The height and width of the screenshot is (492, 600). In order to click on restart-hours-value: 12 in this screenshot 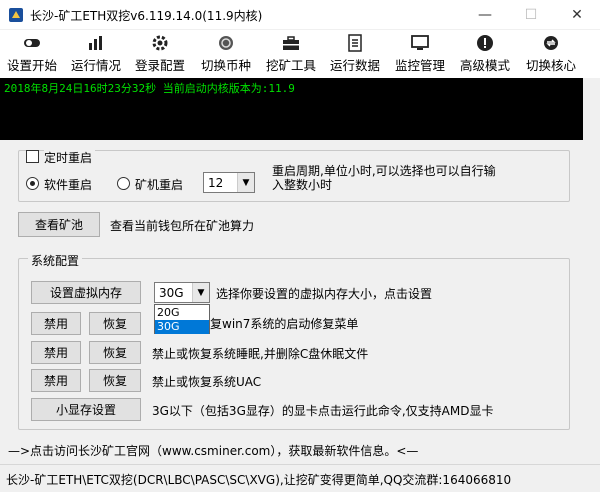, I will do `click(216, 183)`.